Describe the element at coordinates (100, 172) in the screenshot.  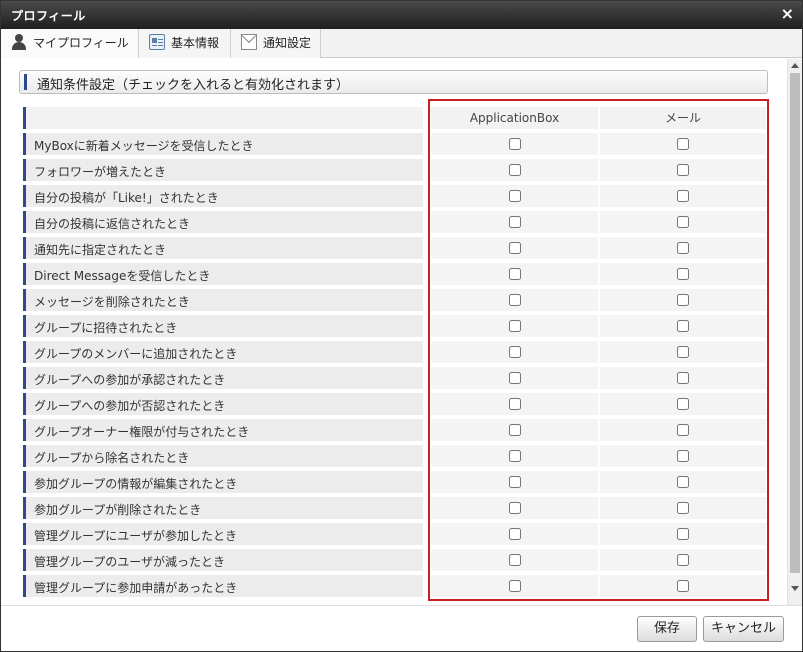
I see `row-label: フォロワーが増えたとき` at that location.